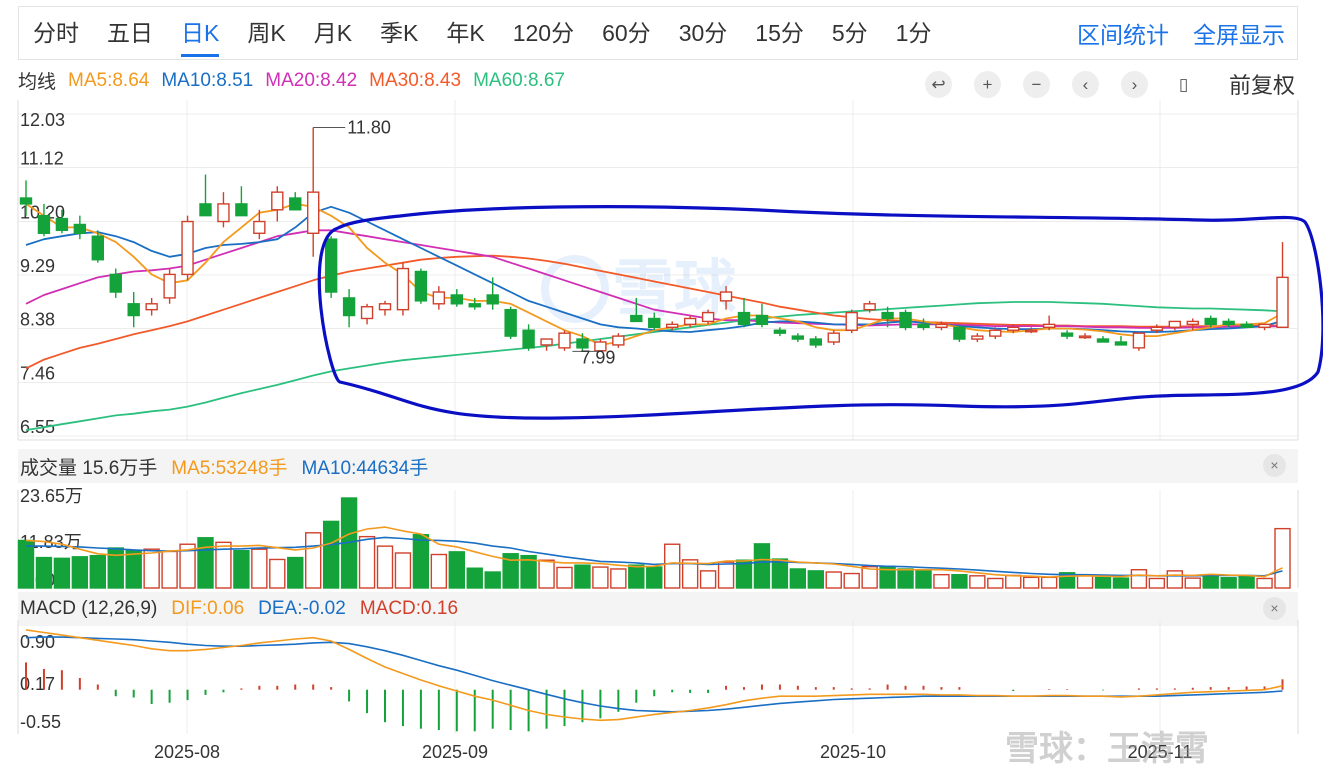 This screenshot has height=783, width=1323. Describe the element at coordinates (187, 752) in the screenshot. I see `date-tick-label: 2025-08` at that location.